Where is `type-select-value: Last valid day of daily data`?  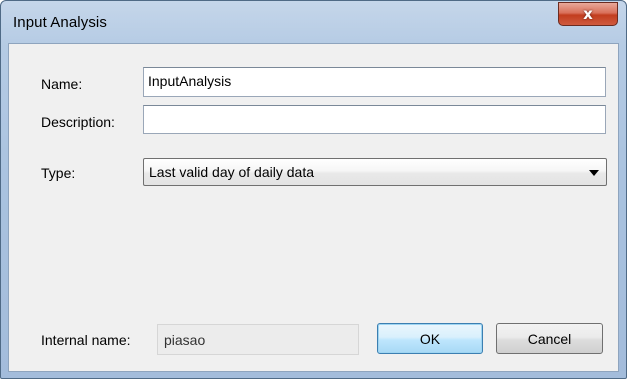
type-select-value: Last valid day of daily data is located at coordinates (231, 172).